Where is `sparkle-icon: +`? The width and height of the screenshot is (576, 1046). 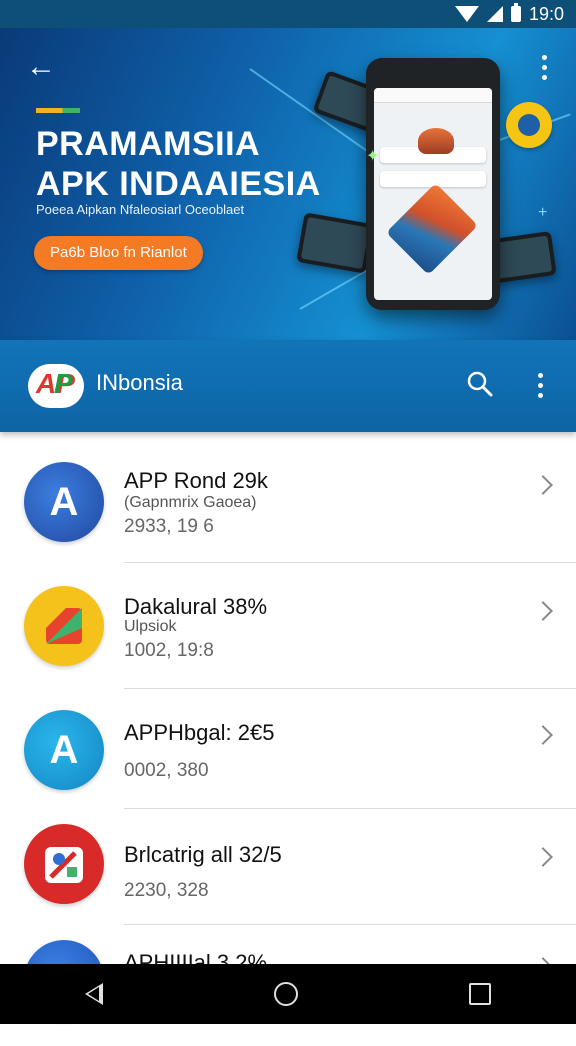 sparkle-icon: + is located at coordinates (543, 212).